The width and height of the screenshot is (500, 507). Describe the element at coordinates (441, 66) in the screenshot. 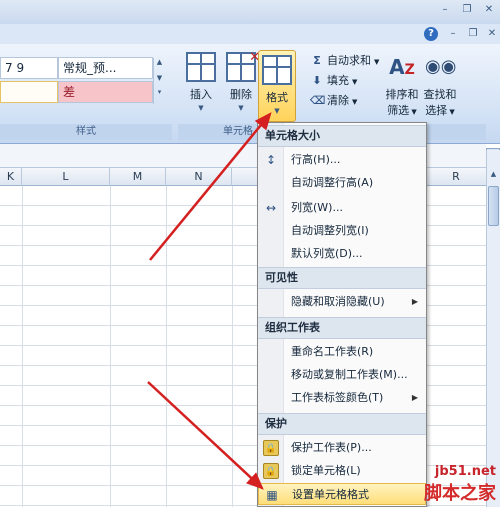

I see `binoculars-icon: ◉◉` at that location.